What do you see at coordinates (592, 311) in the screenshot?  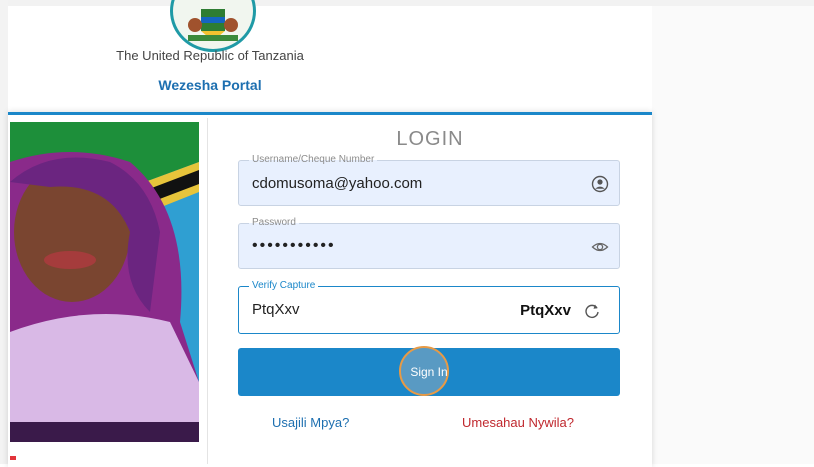 I see `refresh-icon` at bounding box center [592, 311].